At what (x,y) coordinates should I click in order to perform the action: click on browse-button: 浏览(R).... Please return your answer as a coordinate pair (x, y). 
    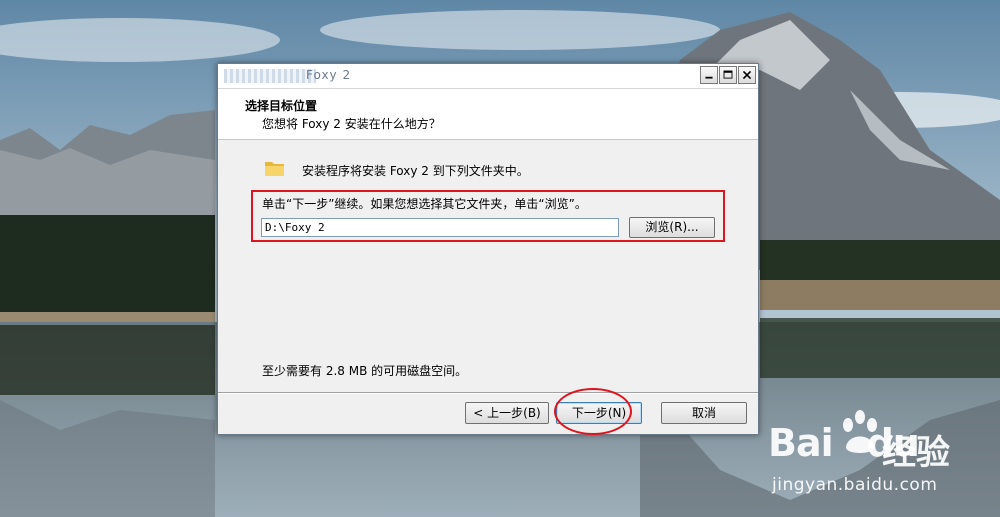
    Looking at the image, I should click on (672, 227).